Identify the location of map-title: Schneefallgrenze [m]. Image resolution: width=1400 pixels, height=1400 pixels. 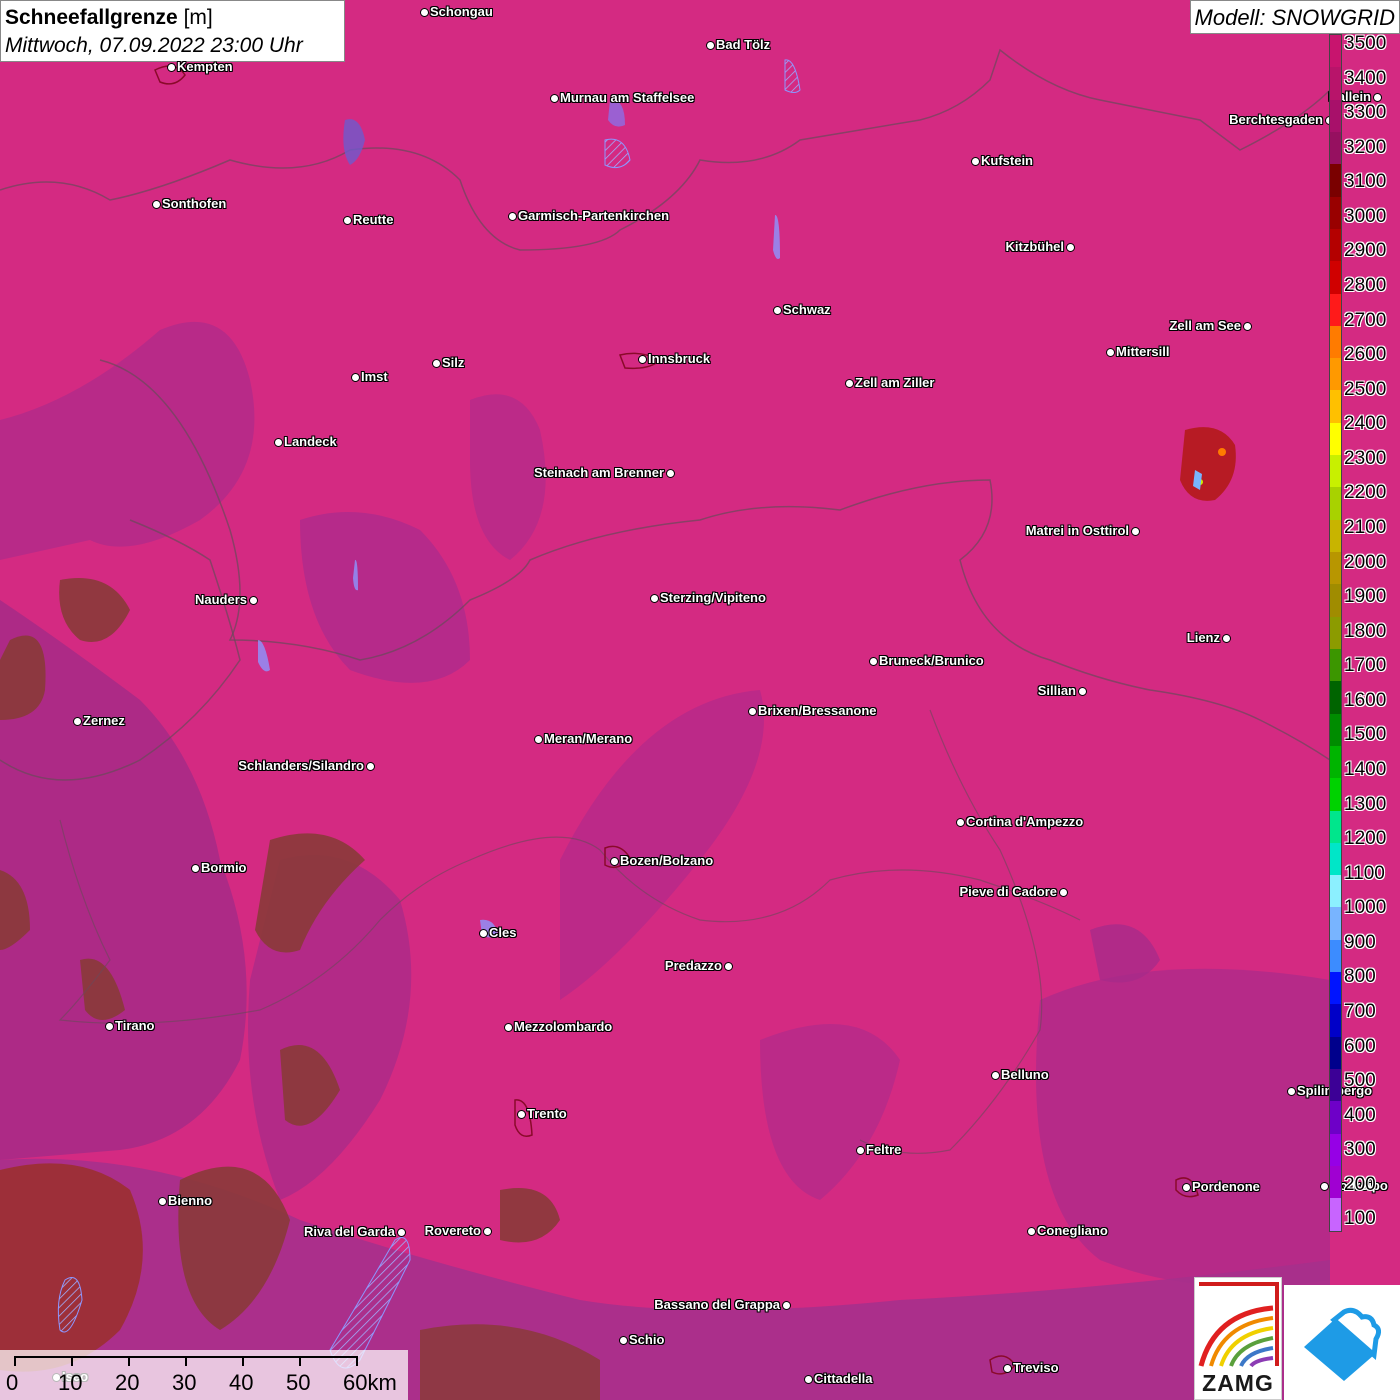
(172, 18).